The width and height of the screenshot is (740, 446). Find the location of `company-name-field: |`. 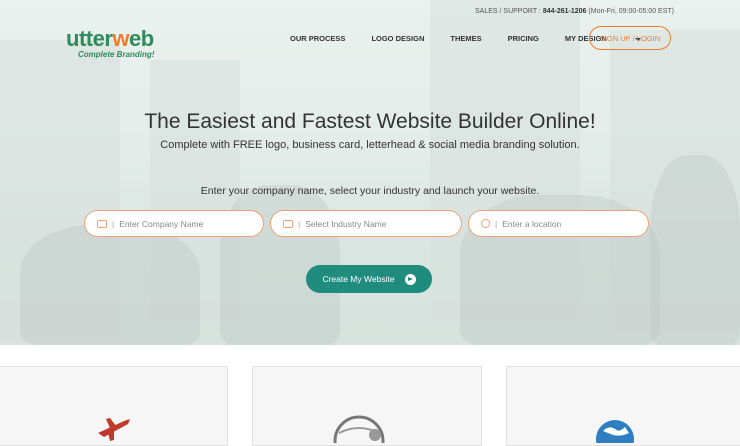

company-name-field: | is located at coordinates (174, 223).